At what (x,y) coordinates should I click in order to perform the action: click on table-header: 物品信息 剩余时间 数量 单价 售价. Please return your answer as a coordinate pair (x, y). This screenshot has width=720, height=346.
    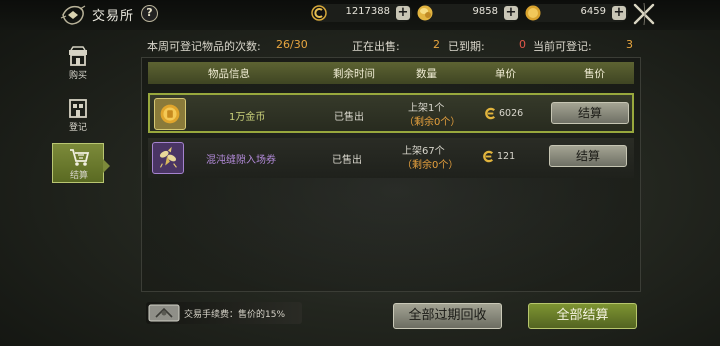
    Looking at the image, I should click on (391, 73).